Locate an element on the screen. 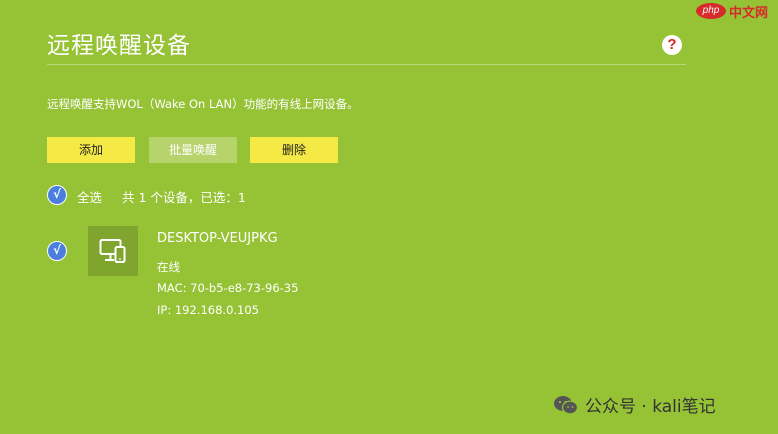  select-all-label: 全选 is located at coordinates (89, 196).